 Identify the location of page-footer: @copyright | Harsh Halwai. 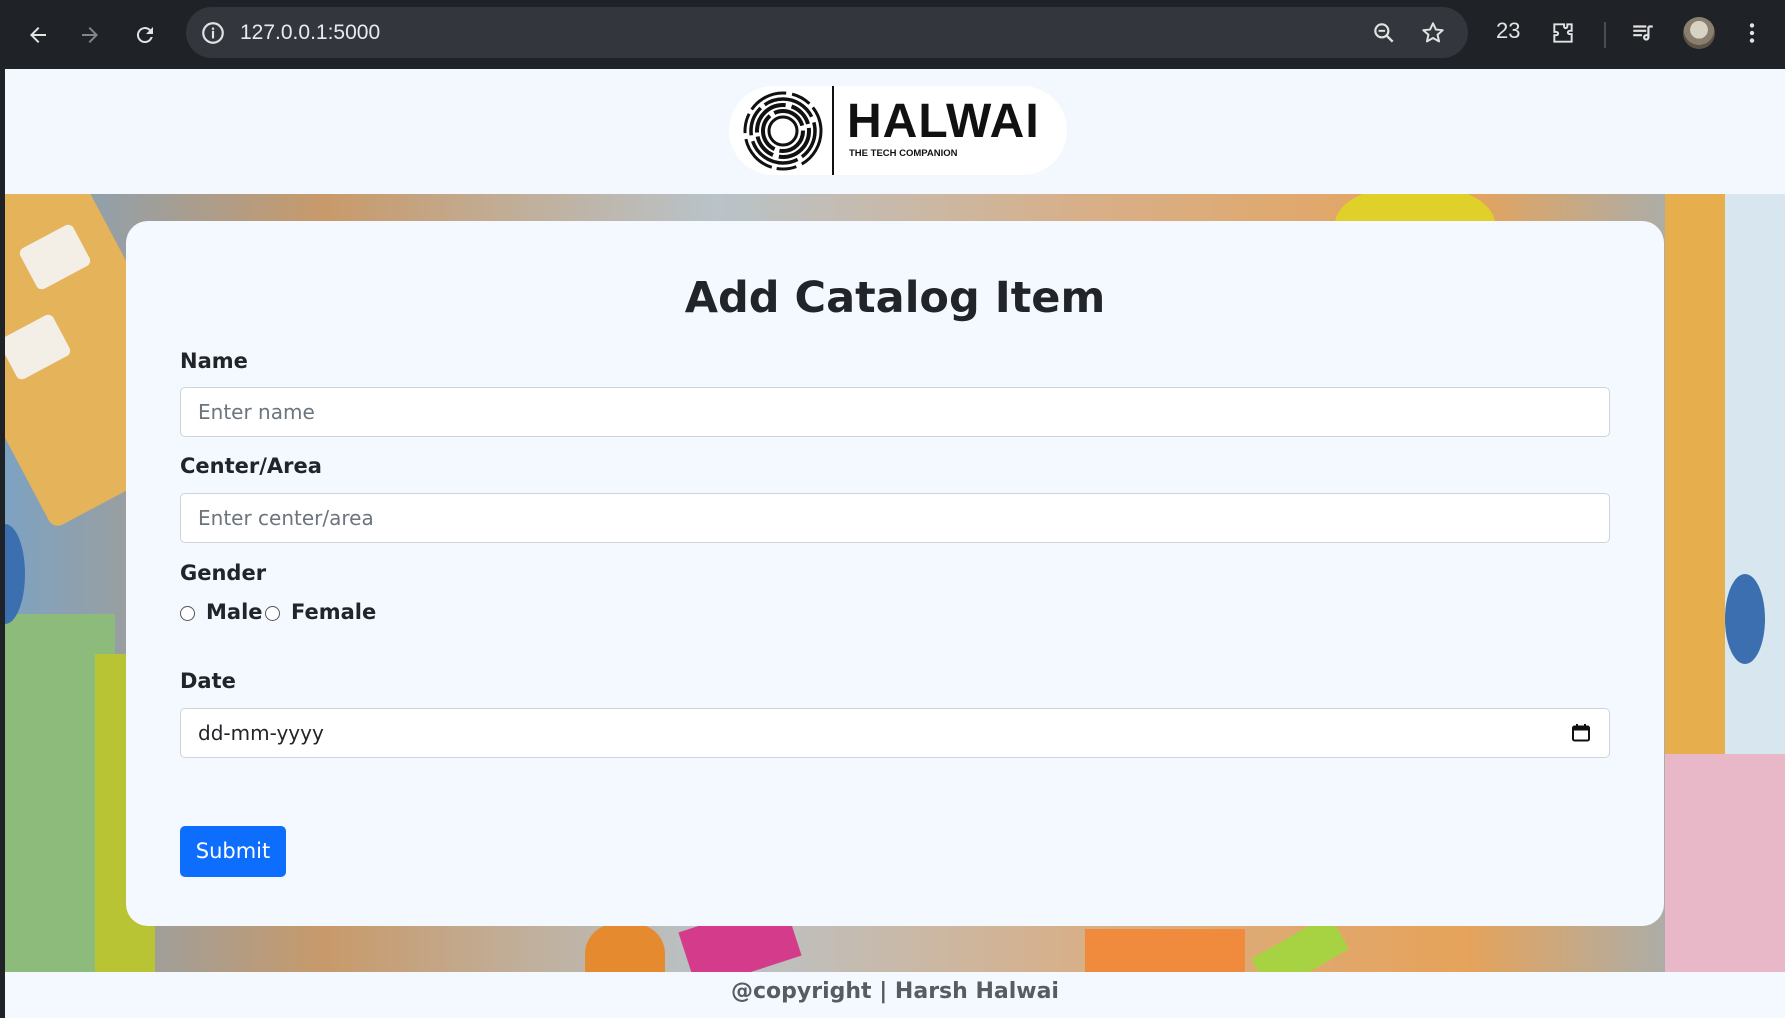
(895, 995).